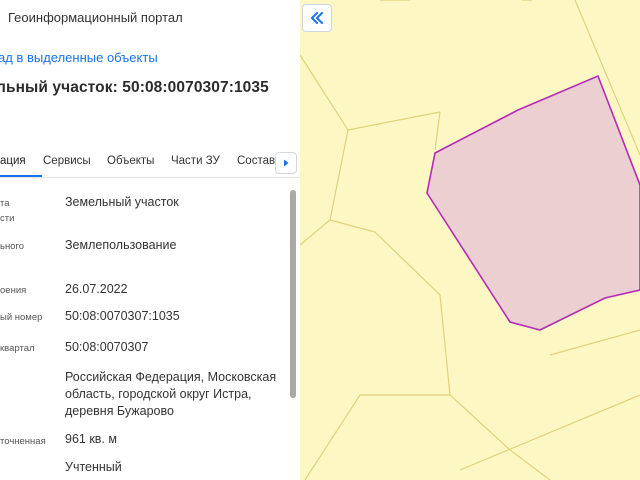  Describe the element at coordinates (5, 203) in the screenshot. I see `property-label: та` at that location.